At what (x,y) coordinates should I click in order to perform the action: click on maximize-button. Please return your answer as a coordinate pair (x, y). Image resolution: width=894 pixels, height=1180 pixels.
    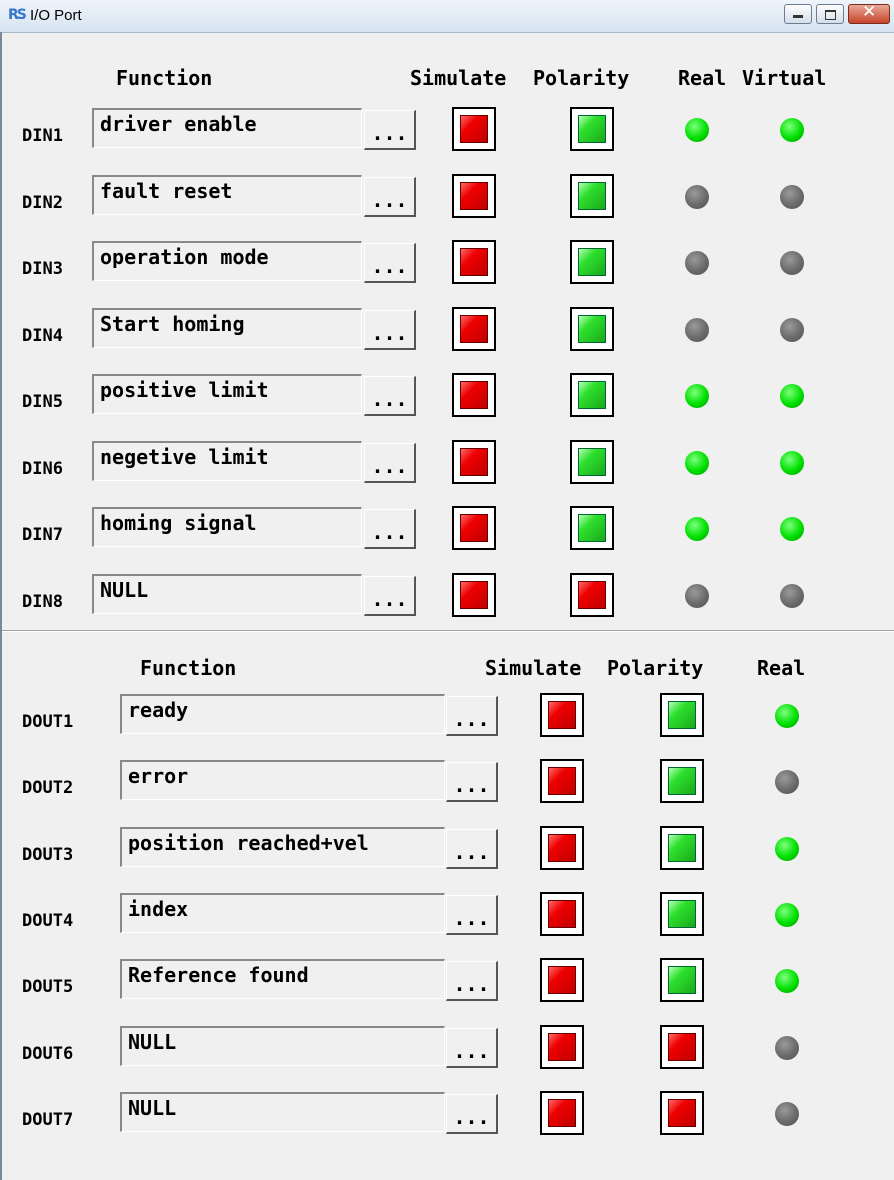
    Looking at the image, I should click on (830, 14).